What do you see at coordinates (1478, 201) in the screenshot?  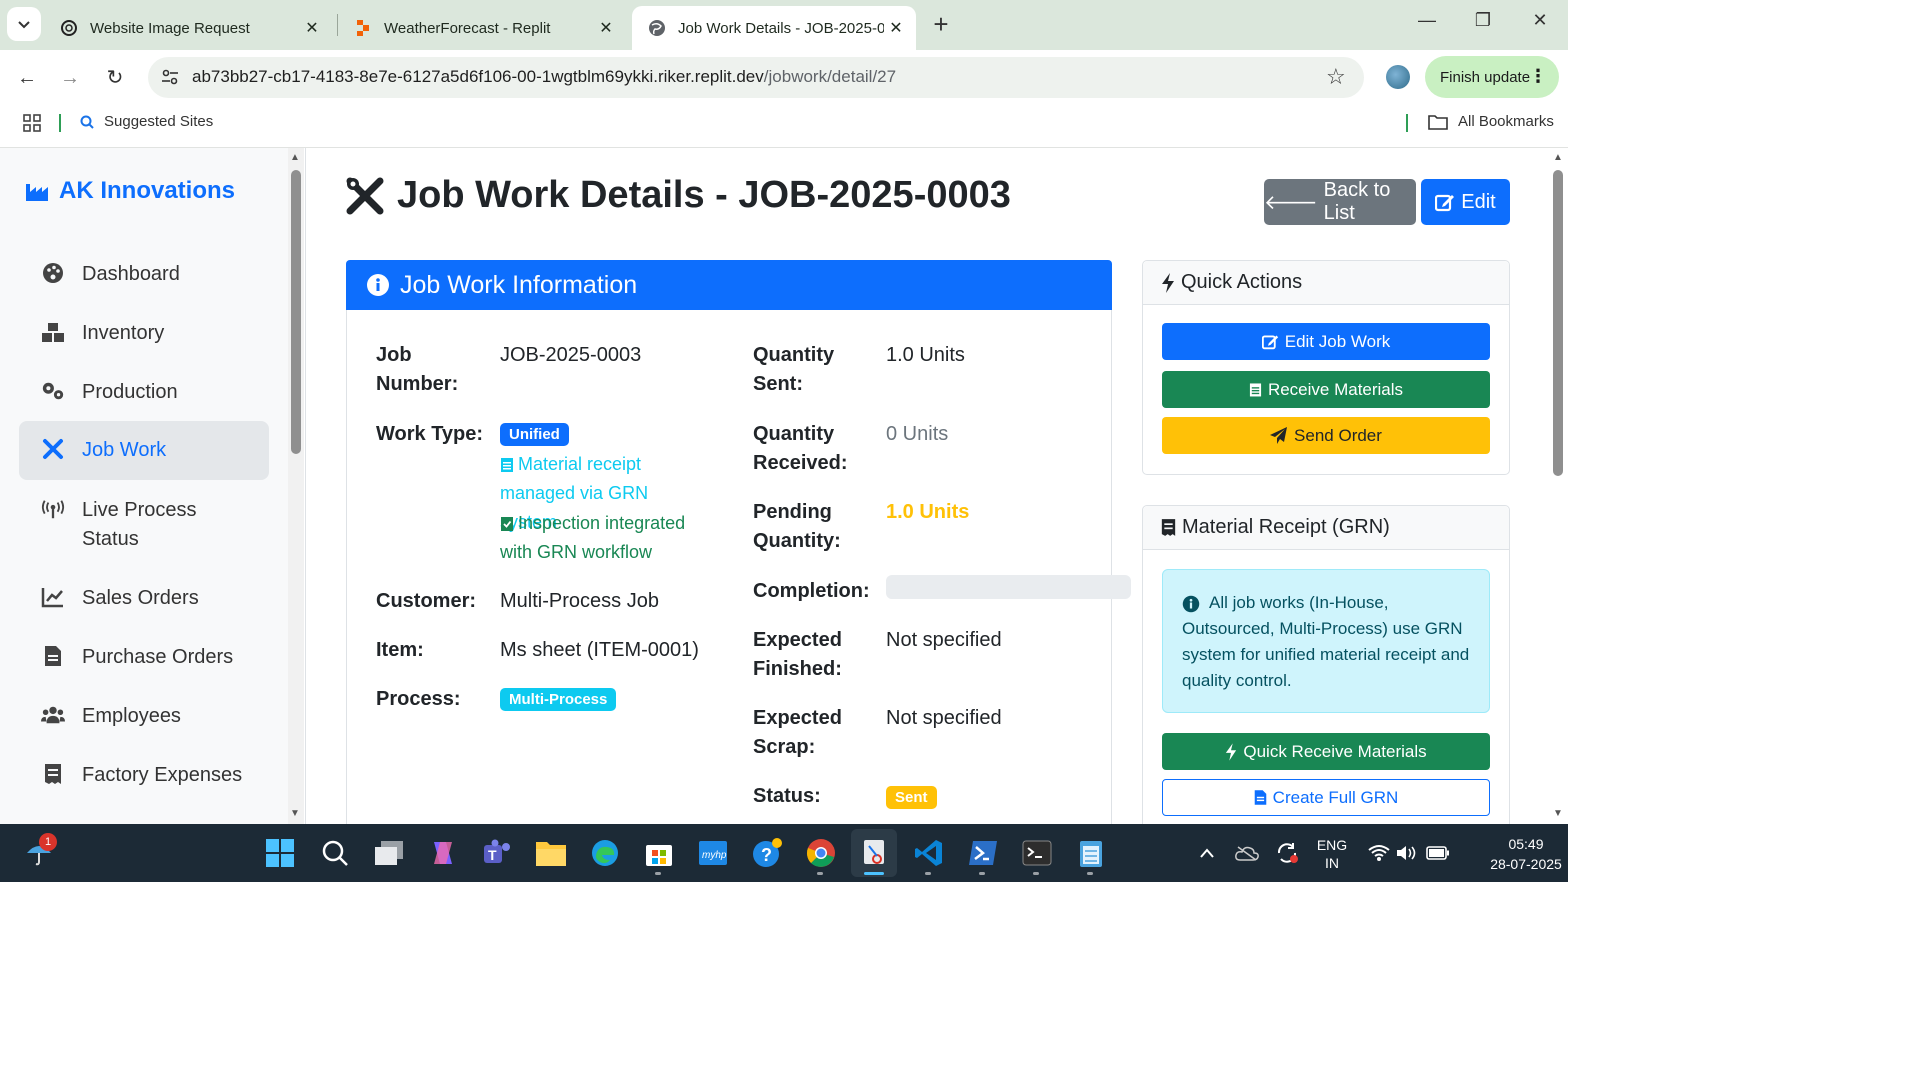 I see `edit-label: Edit` at bounding box center [1478, 201].